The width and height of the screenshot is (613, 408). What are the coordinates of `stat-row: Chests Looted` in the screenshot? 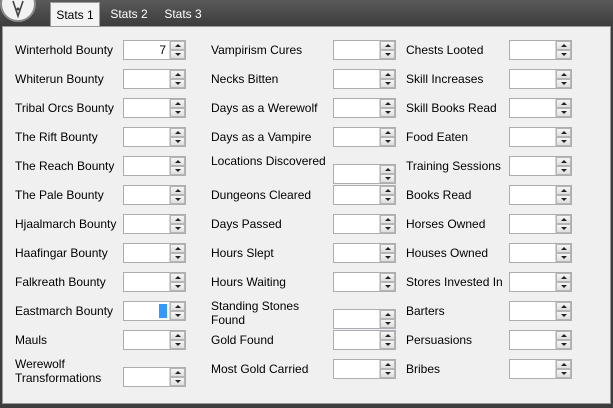 It's located at (303, 51).